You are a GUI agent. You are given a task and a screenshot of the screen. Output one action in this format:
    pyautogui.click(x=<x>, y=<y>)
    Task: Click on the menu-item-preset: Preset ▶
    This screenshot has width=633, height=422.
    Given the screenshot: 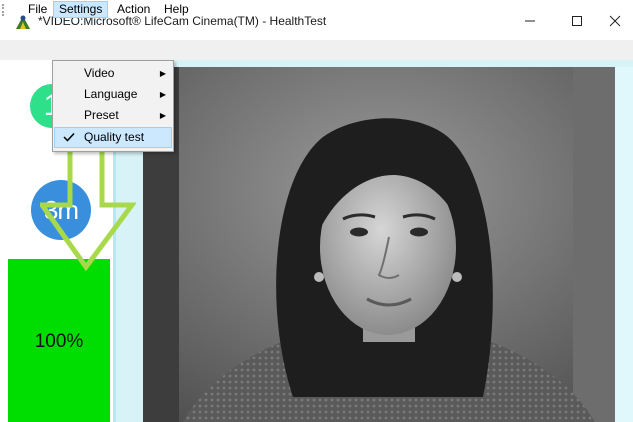 What is the action you would take?
    pyautogui.click(x=113, y=115)
    